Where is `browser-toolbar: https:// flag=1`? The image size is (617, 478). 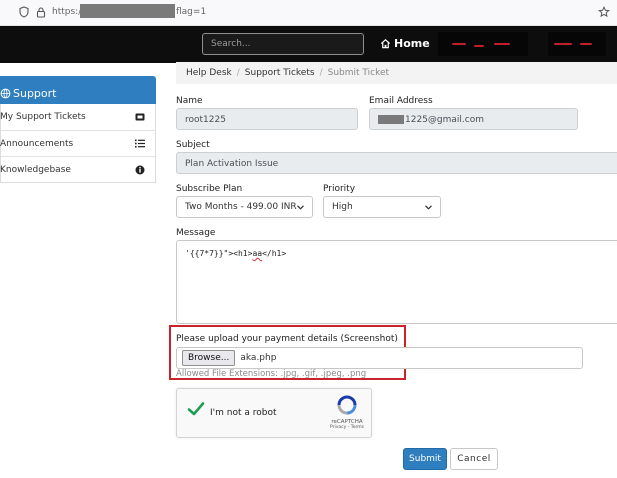
browser-toolbar: https:// flag=1 is located at coordinates (308, 13).